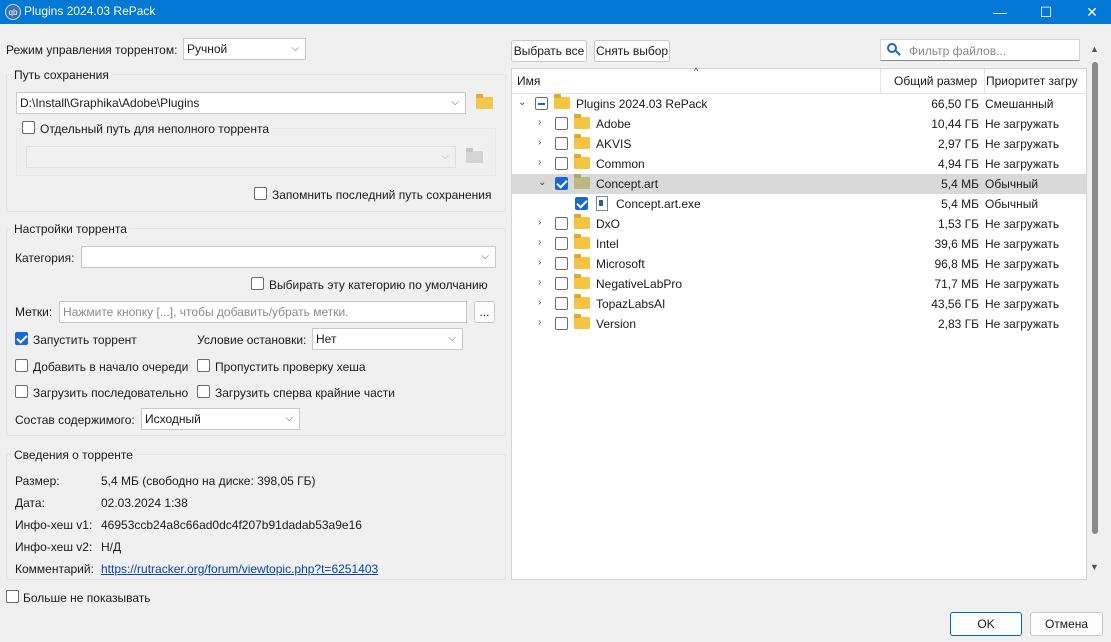 This screenshot has height=642, width=1111. What do you see at coordinates (1046, 12) in the screenshot?
I see `maximize-button: ☐` at bounding box center [1046, 12].